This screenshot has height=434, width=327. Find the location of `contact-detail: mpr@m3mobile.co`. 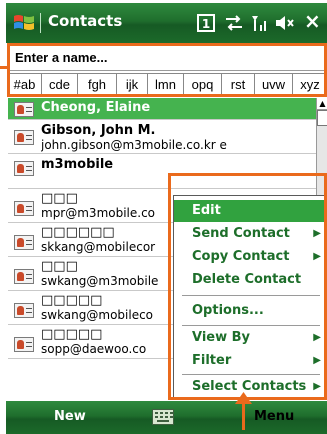

contact-detail: mpr@m3mobile.co is located at coordinates (98, 213).